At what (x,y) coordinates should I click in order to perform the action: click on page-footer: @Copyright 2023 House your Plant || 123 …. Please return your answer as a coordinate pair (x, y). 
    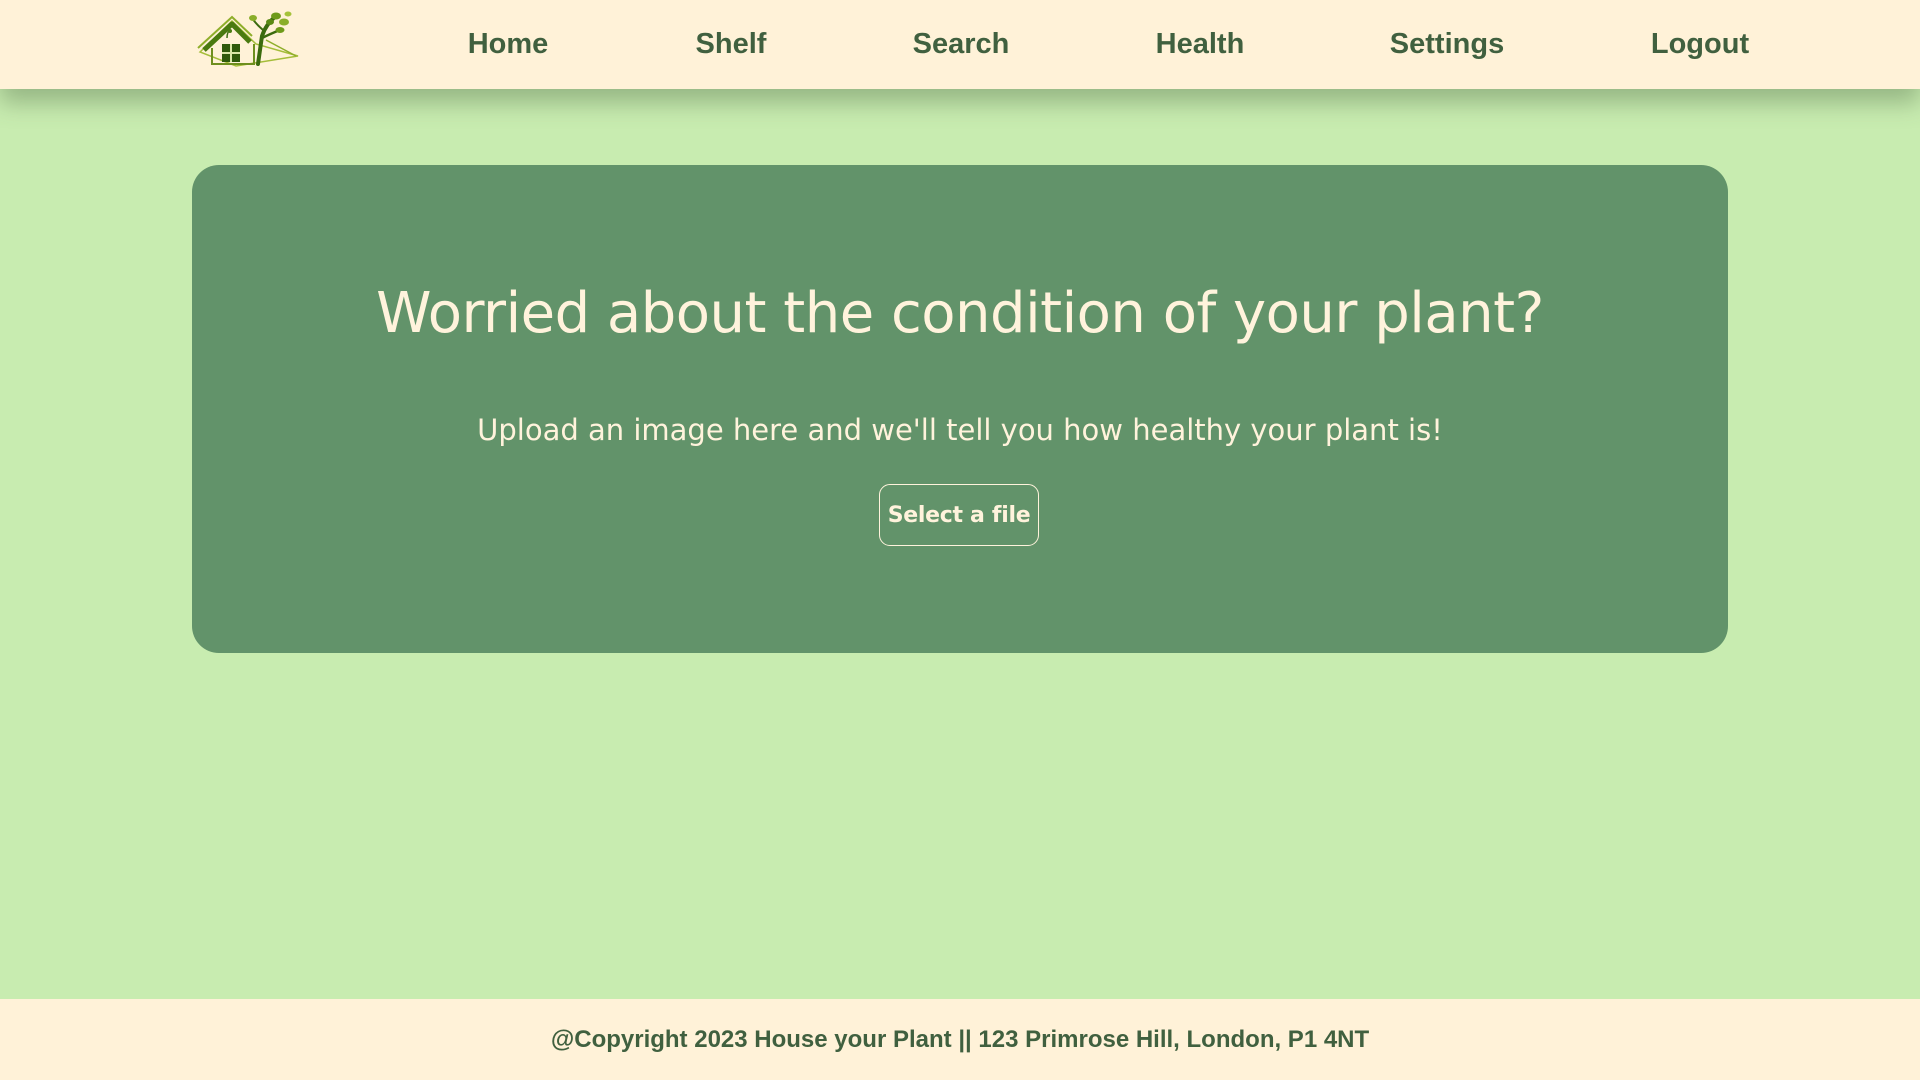
    Looking at the image, I should click on (960, 1039).